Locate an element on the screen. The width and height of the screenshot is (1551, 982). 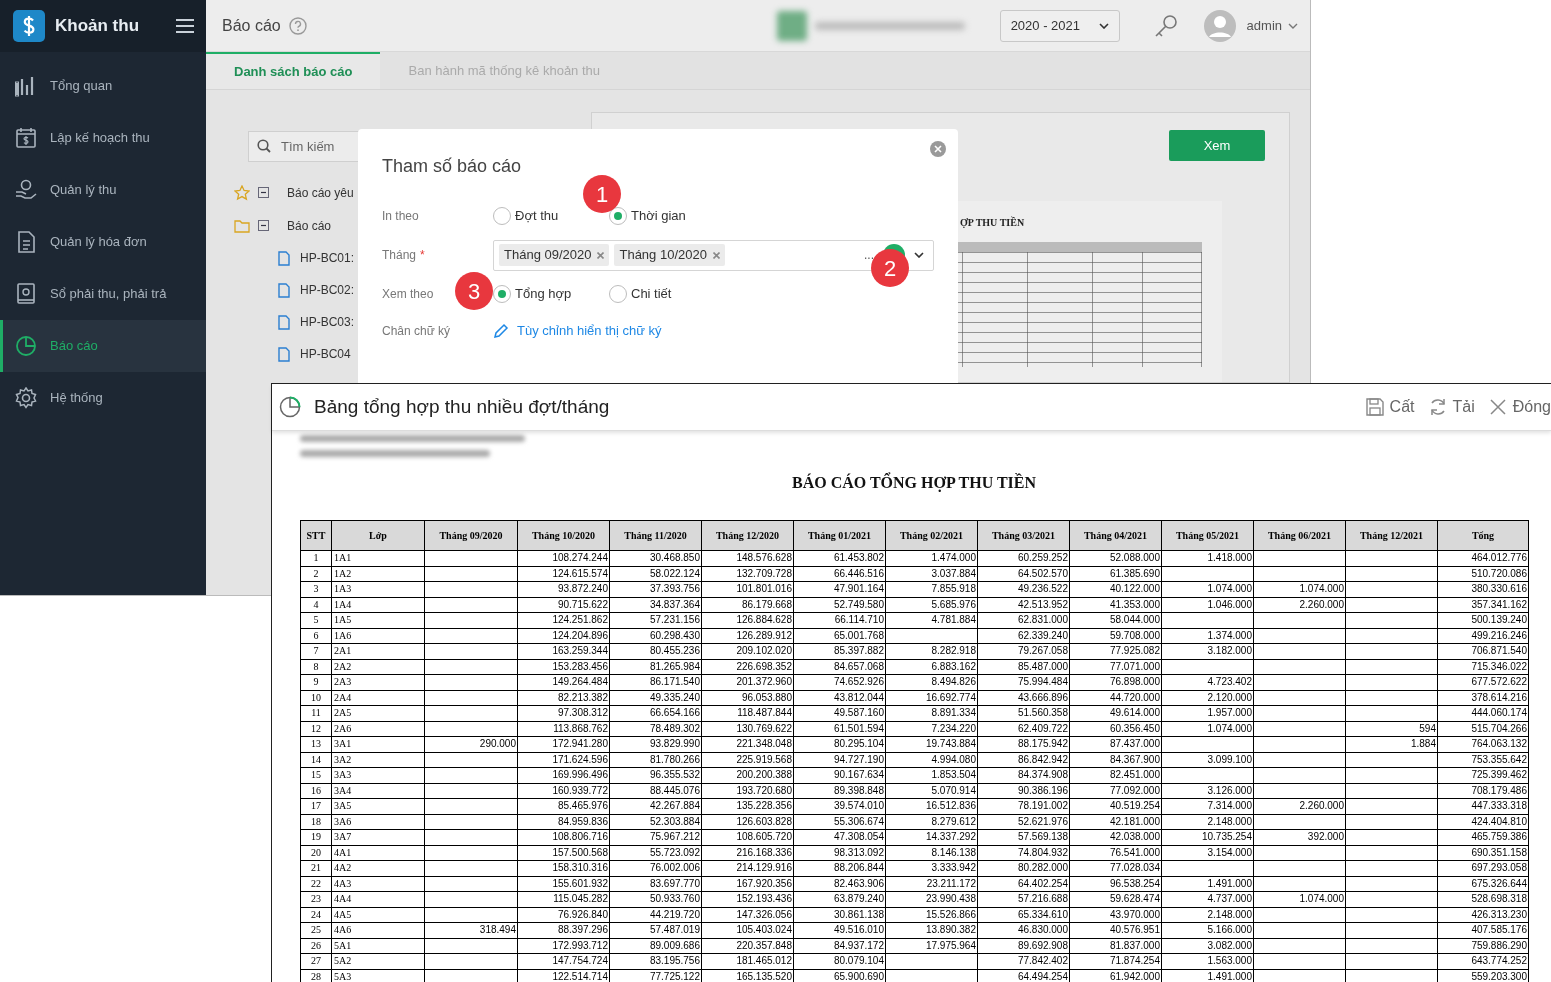
table-cell: 105.403.024 is located at coordinates (747, 930).